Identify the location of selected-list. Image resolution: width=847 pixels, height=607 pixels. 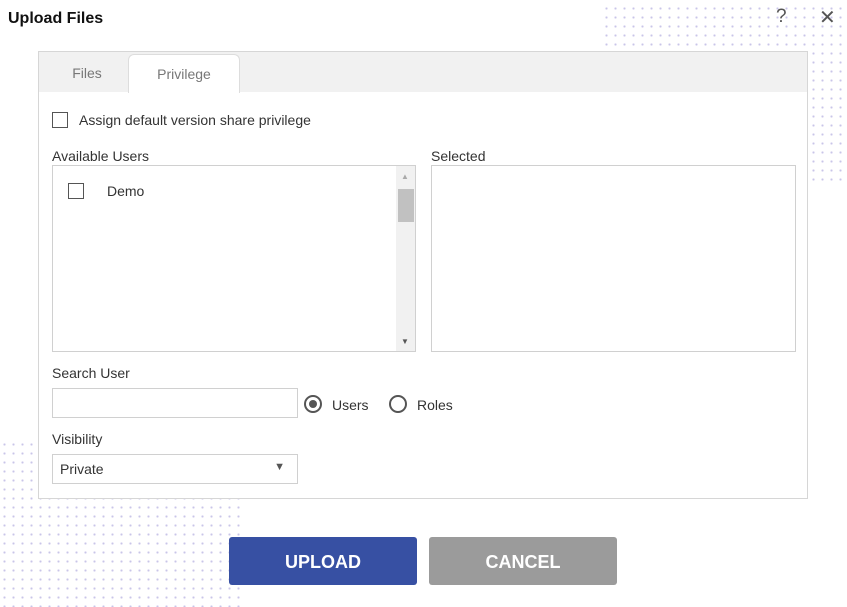
(613, 258).